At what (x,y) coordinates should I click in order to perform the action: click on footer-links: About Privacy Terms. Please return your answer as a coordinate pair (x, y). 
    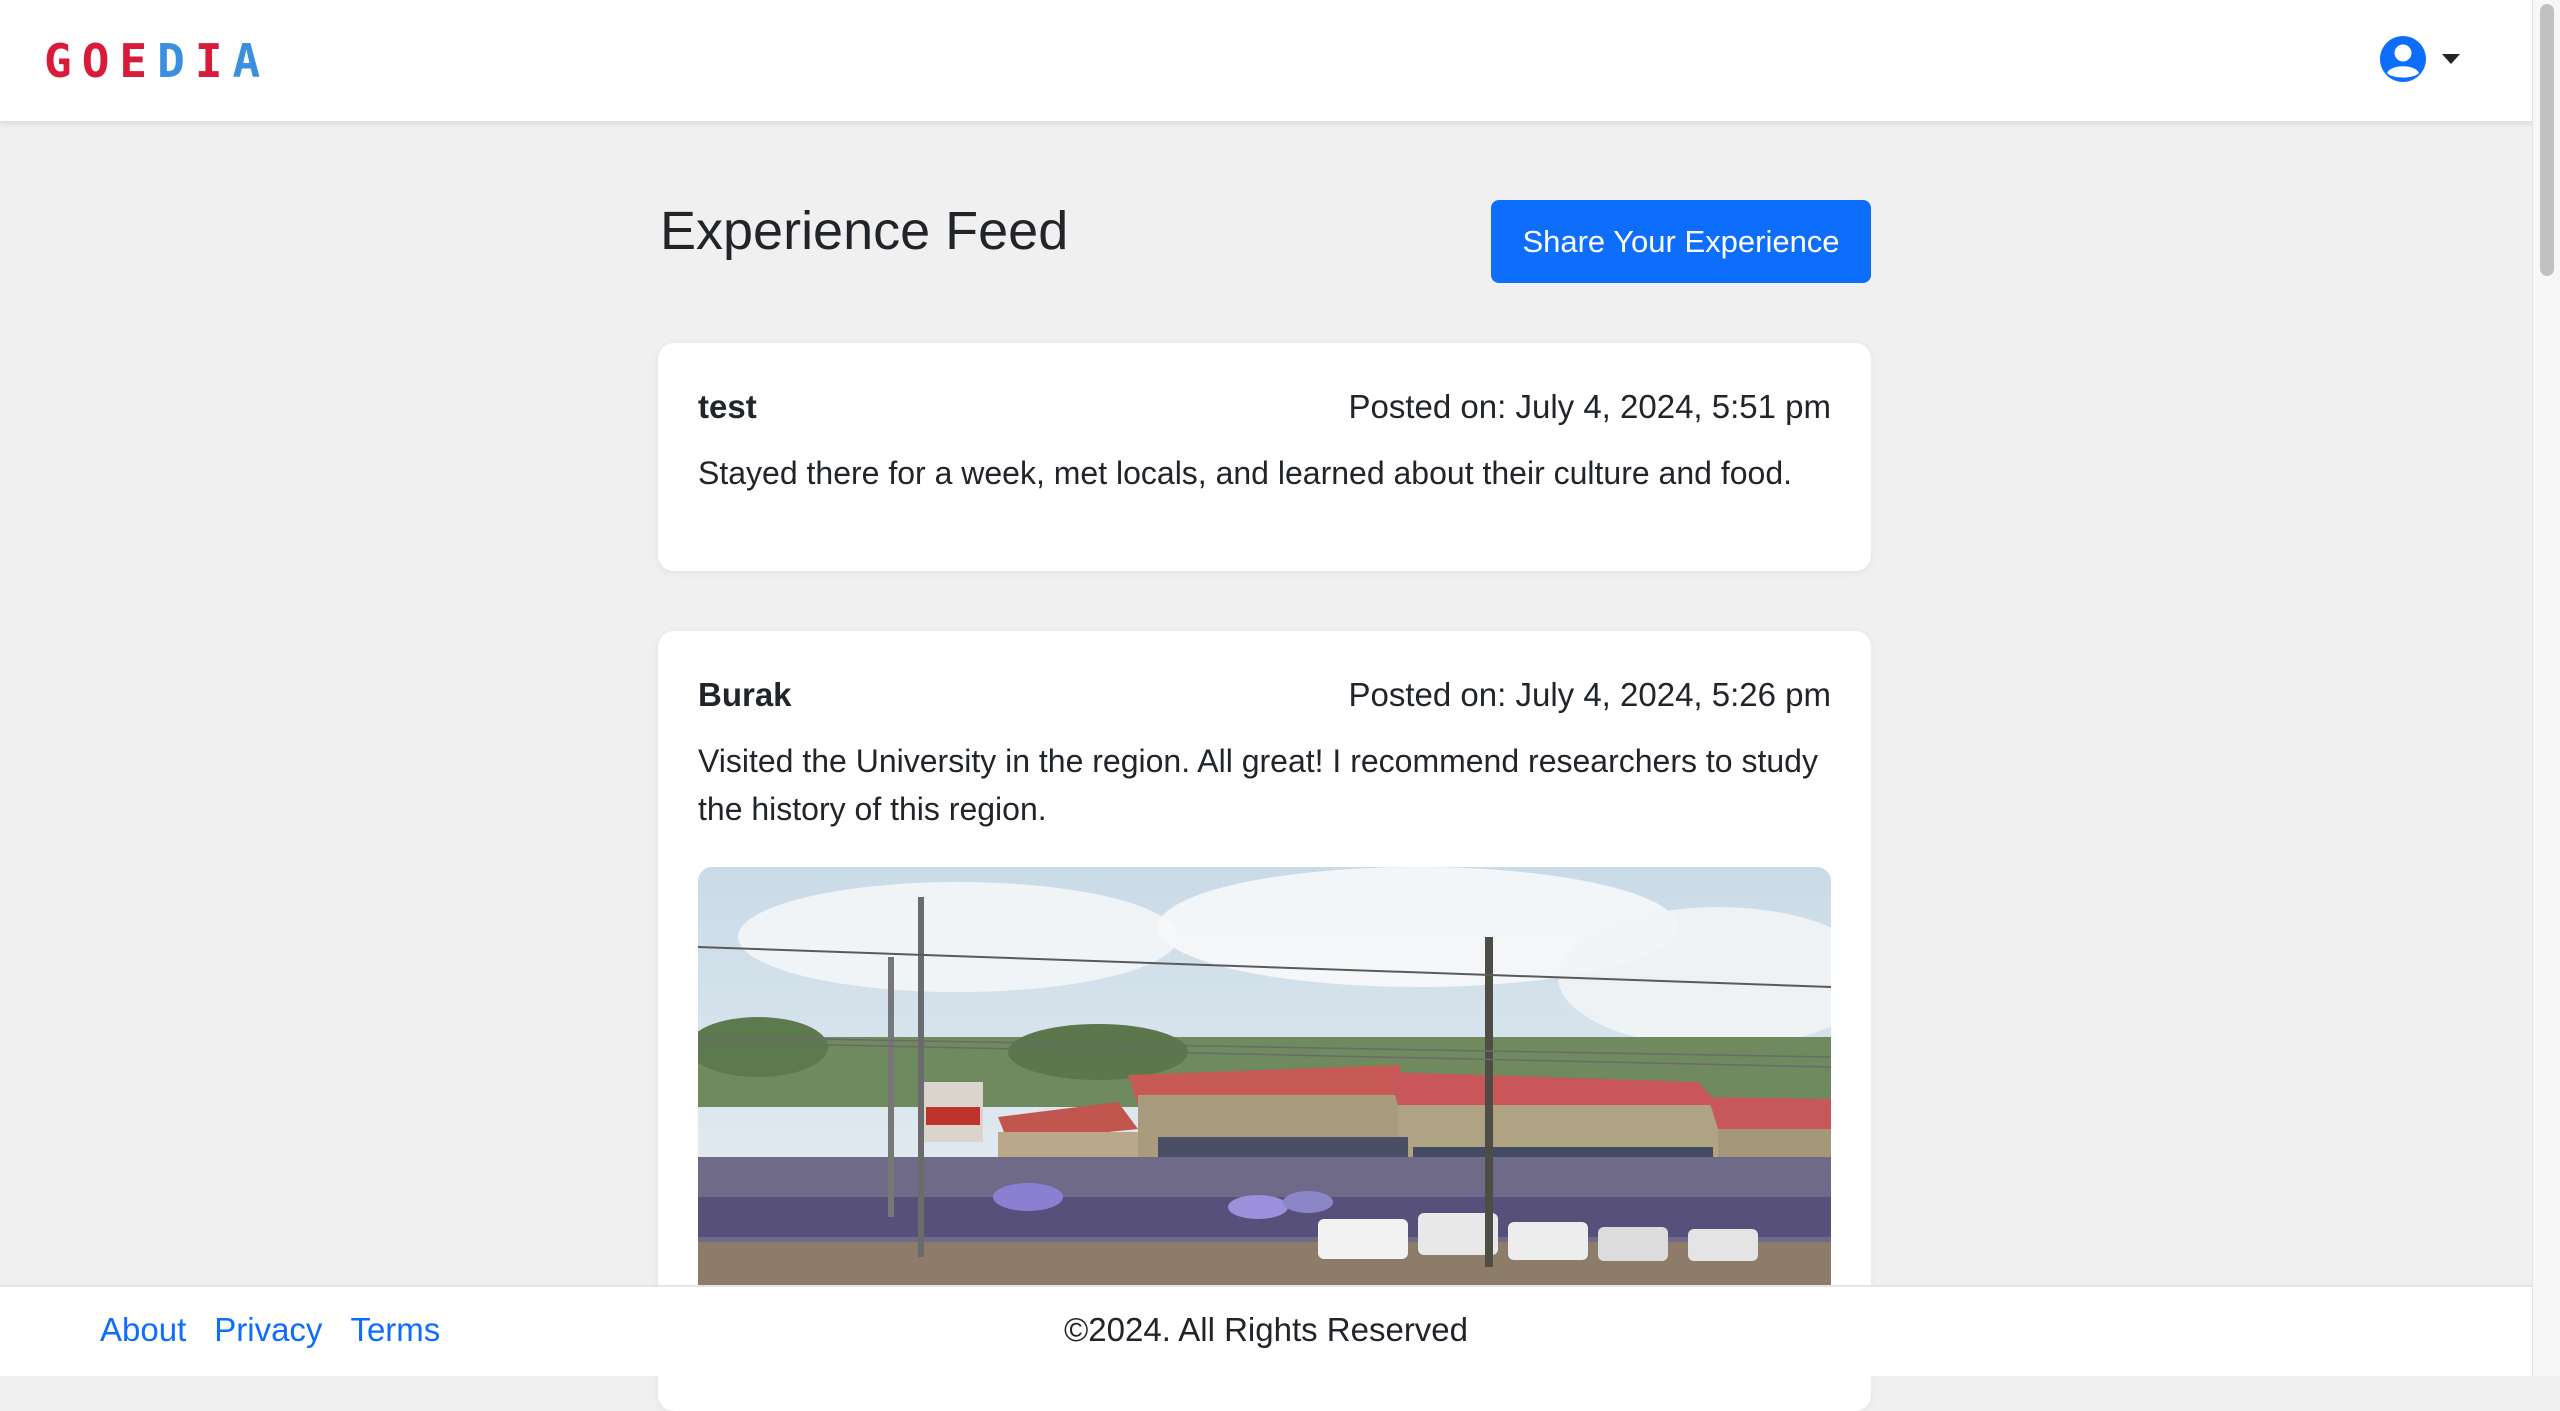
    Looking at the image, I should click on (270, 1330).